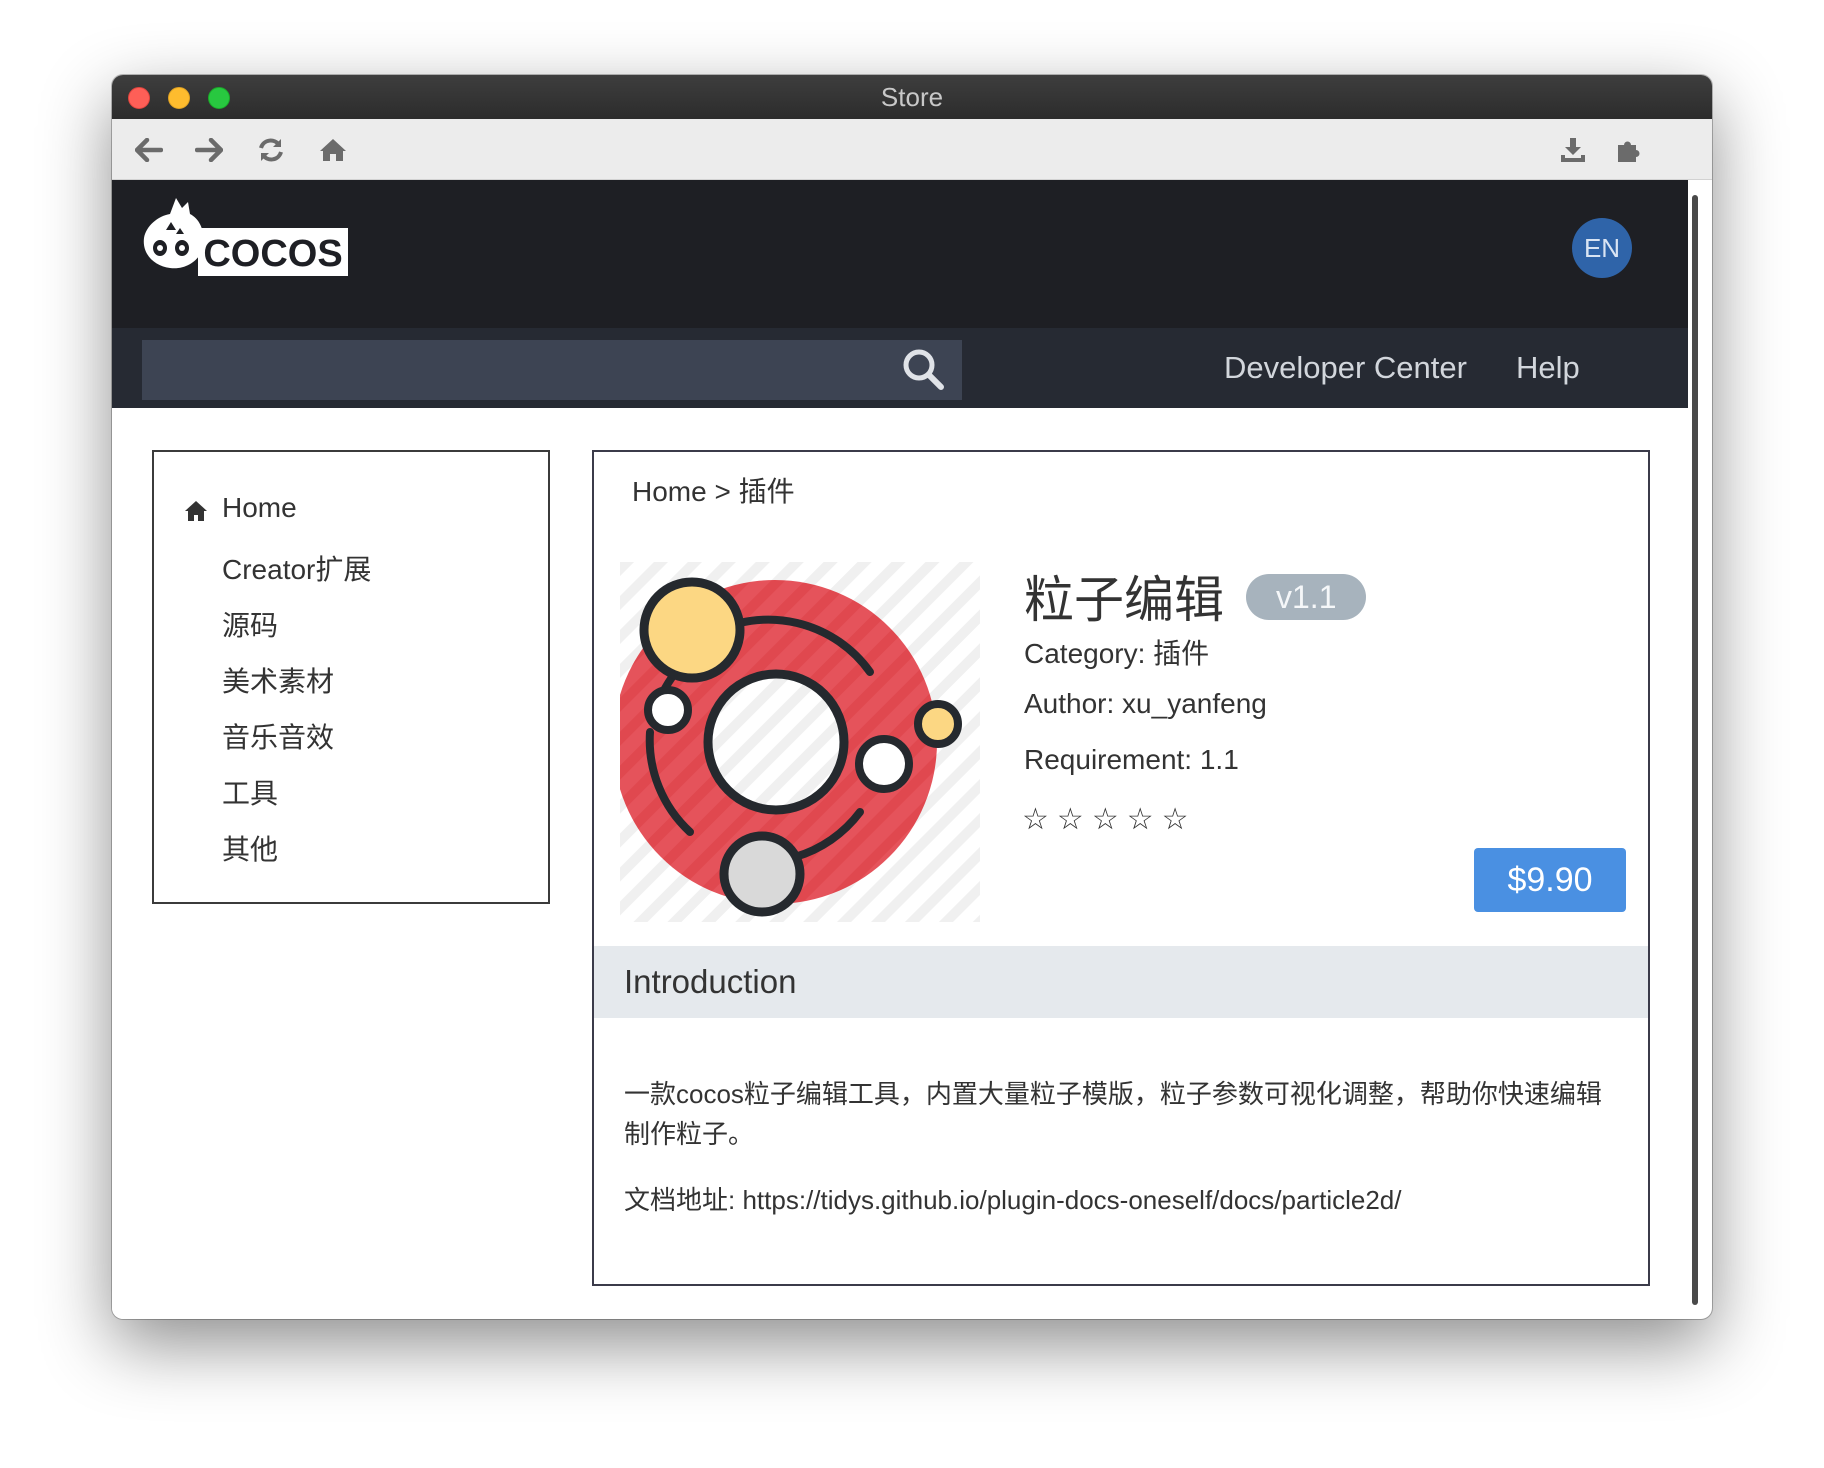 Image resolution: width=1824 pixels, height=1468 pixels. I want to click on nav-bar: Developer Center Help, so click(900, 368).